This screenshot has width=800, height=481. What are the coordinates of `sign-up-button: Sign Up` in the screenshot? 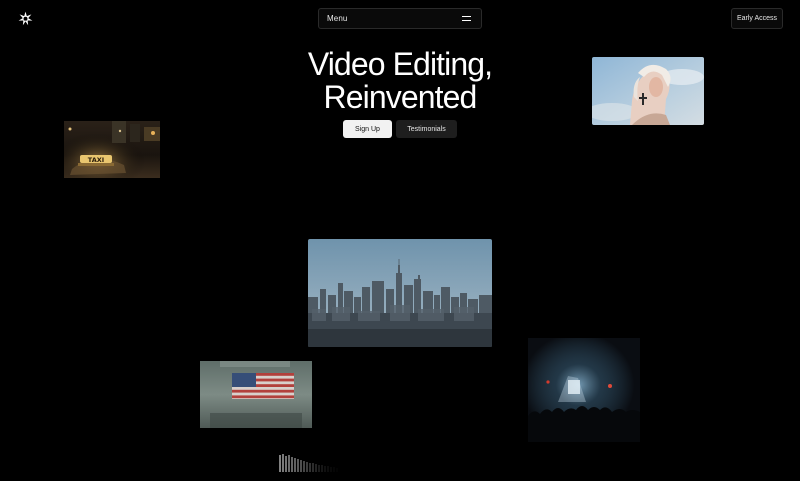 It's located at (367, 129).